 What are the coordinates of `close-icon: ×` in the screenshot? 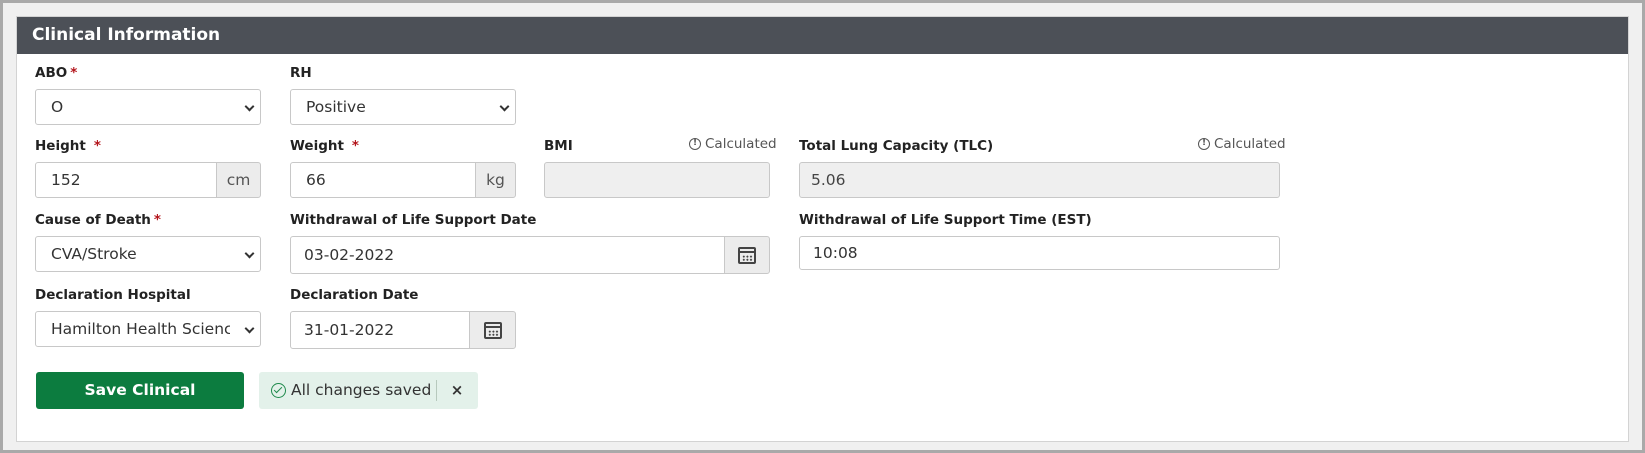 It's located at (457, 390).